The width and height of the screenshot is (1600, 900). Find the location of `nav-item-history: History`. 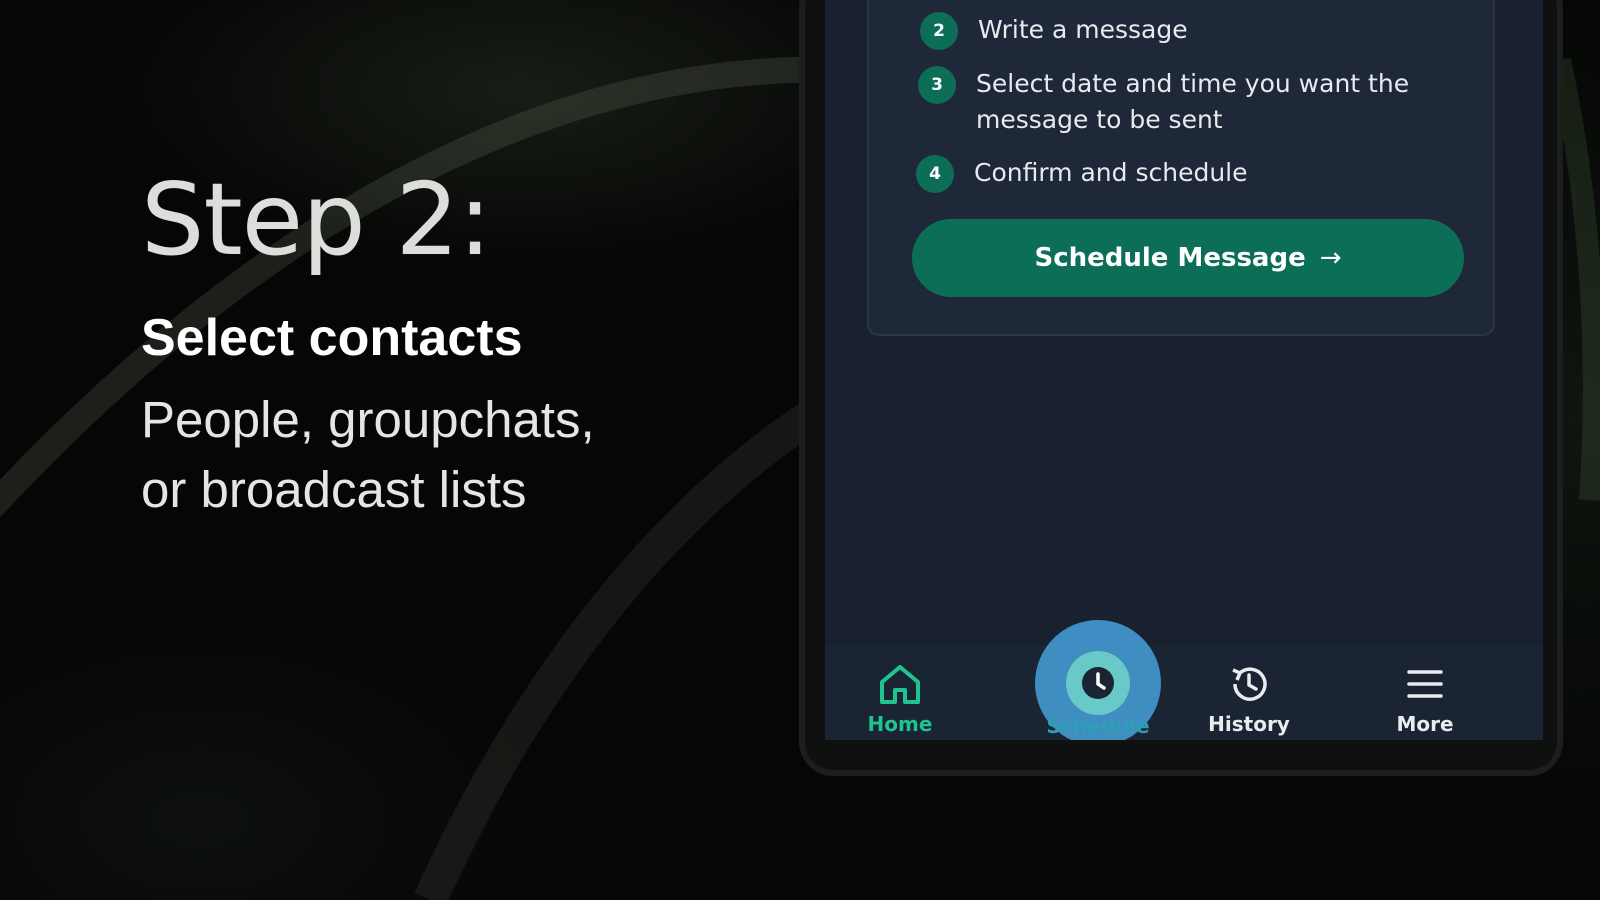

nav-item-history: History is located at coordinates (1249, 693).